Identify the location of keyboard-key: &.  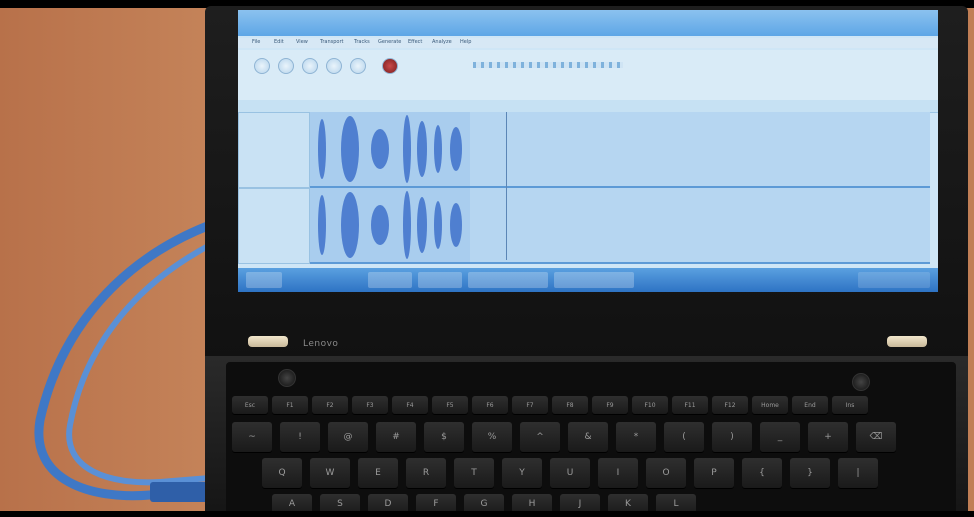
(588, 437).